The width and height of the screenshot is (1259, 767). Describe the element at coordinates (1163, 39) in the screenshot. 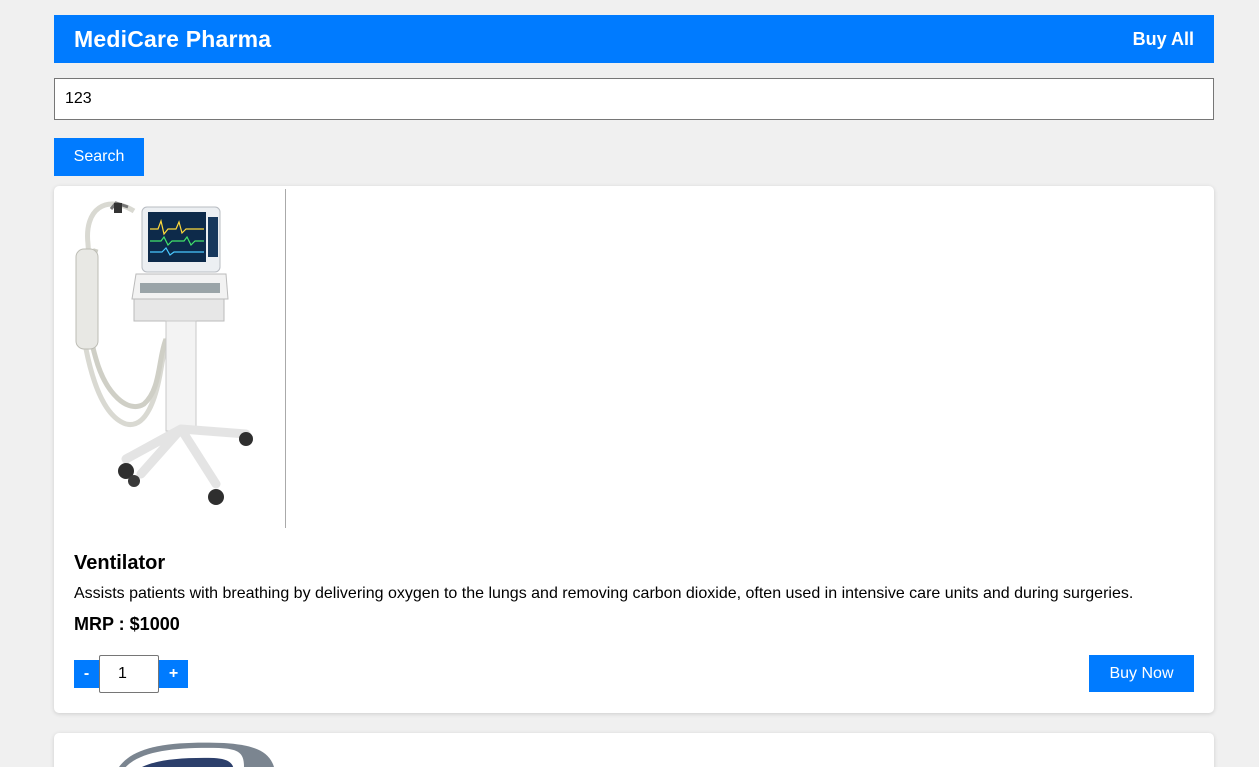

I see `buy-all-link: Buy All` at that location.